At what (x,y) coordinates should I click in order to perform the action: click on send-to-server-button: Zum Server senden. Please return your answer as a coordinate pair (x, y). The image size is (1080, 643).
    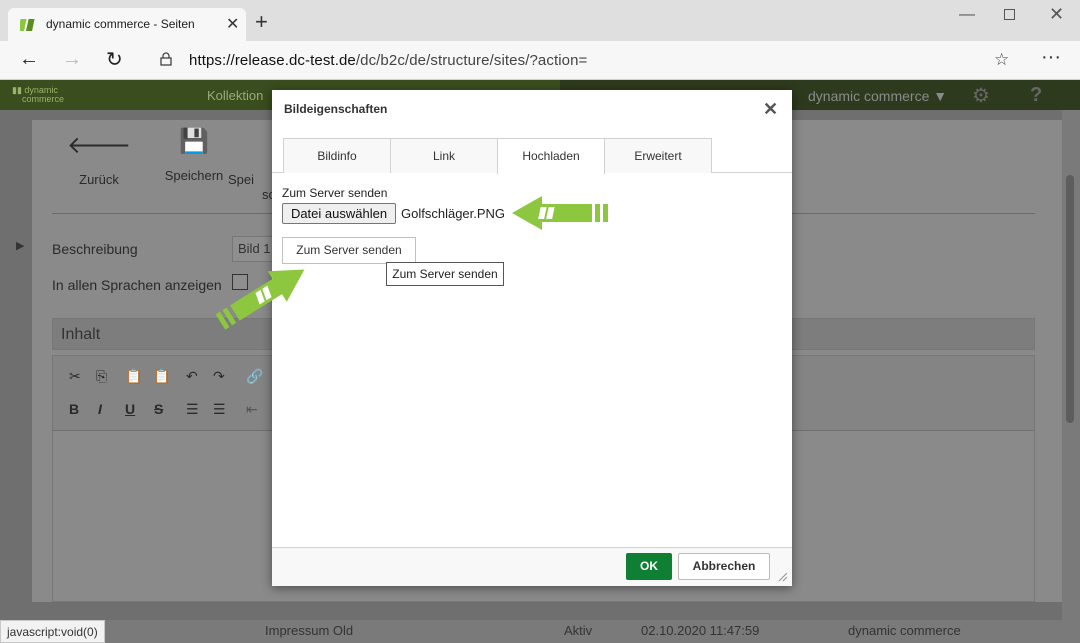
    Looking at the image, I should click on (349, 250).